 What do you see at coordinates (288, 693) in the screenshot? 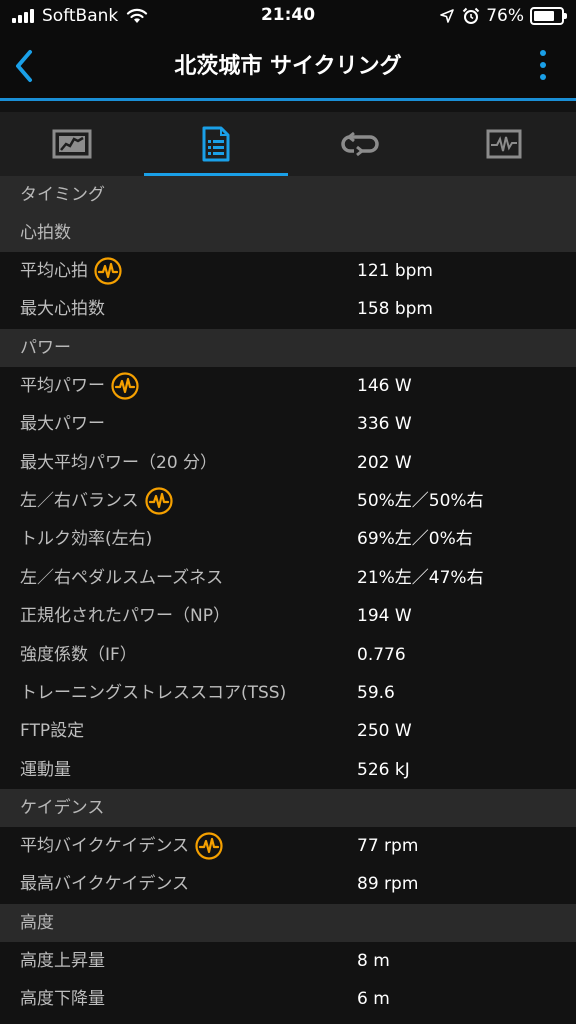
I see `stat-row: トレーニングストレススコア(TSS) 59.6` at bounding box center [288, 693].